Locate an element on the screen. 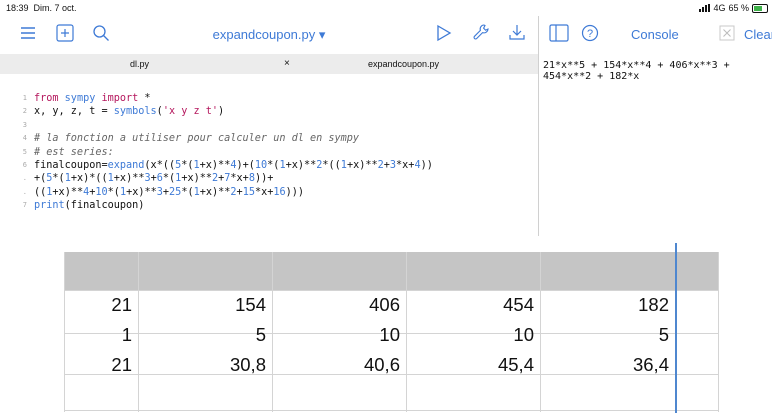 This screenshot has height=413, width=772. code-line: 3 is located at coordinates (269, 125).